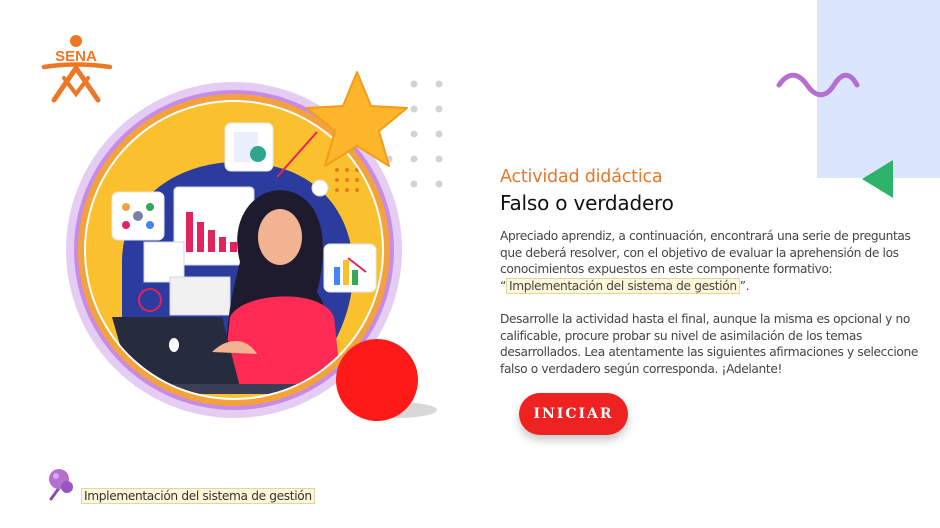  I want to click on start-button: INICIAR, so click(573, 414).